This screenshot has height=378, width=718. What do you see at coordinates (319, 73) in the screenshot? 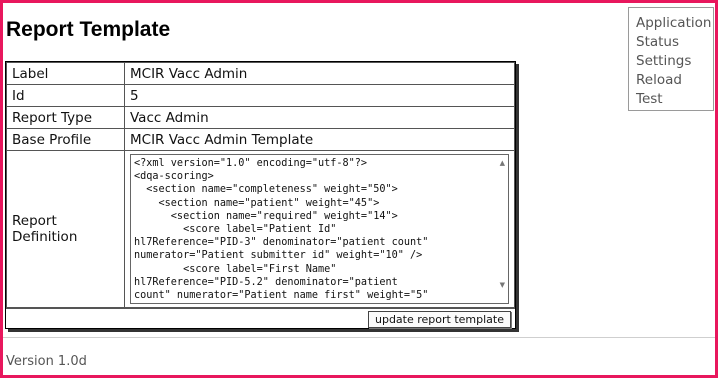
I see `field-value-label: MCIR Vacc Admin` at bounding box center [319, 73].